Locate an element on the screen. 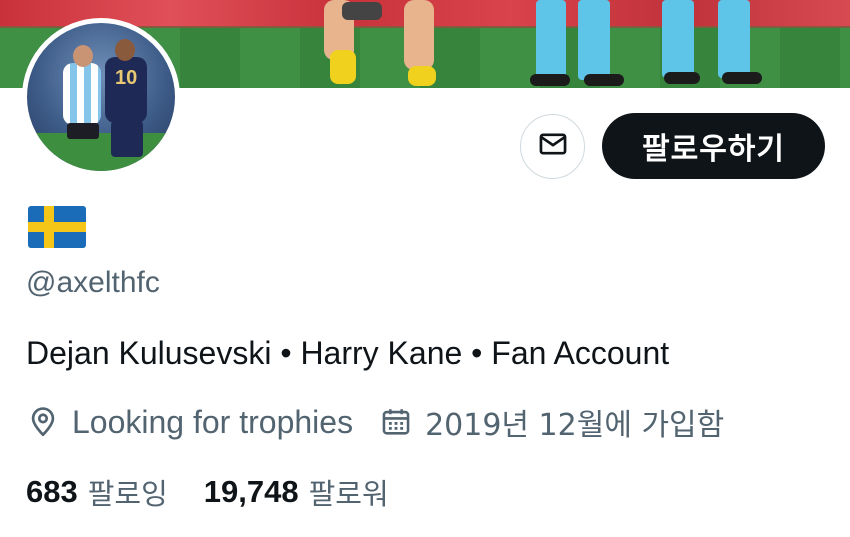 Image resolution: width=850 pixels, height=537 pixels. following-label: 팔로잉 is located at coordinates (127, 494).